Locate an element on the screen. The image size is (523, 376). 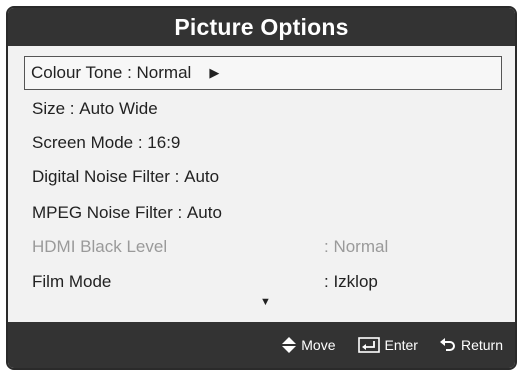
menu-item-label: Size is located at coordinates (49, 108).